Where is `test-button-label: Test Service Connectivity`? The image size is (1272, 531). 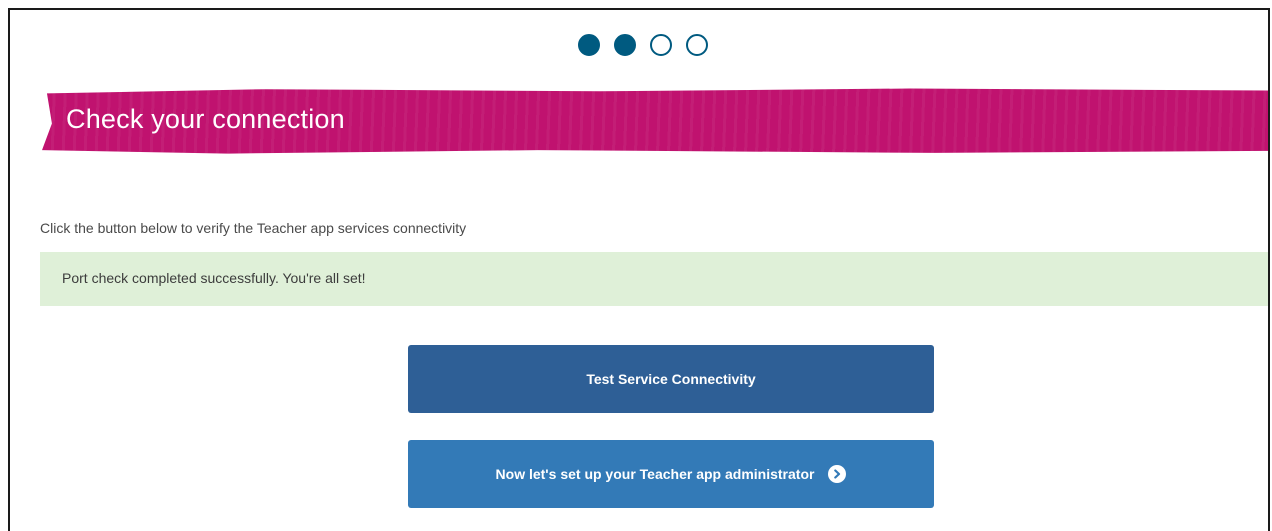
test-button-label: Test Service Connectivity is located at coordinates (671, 379).